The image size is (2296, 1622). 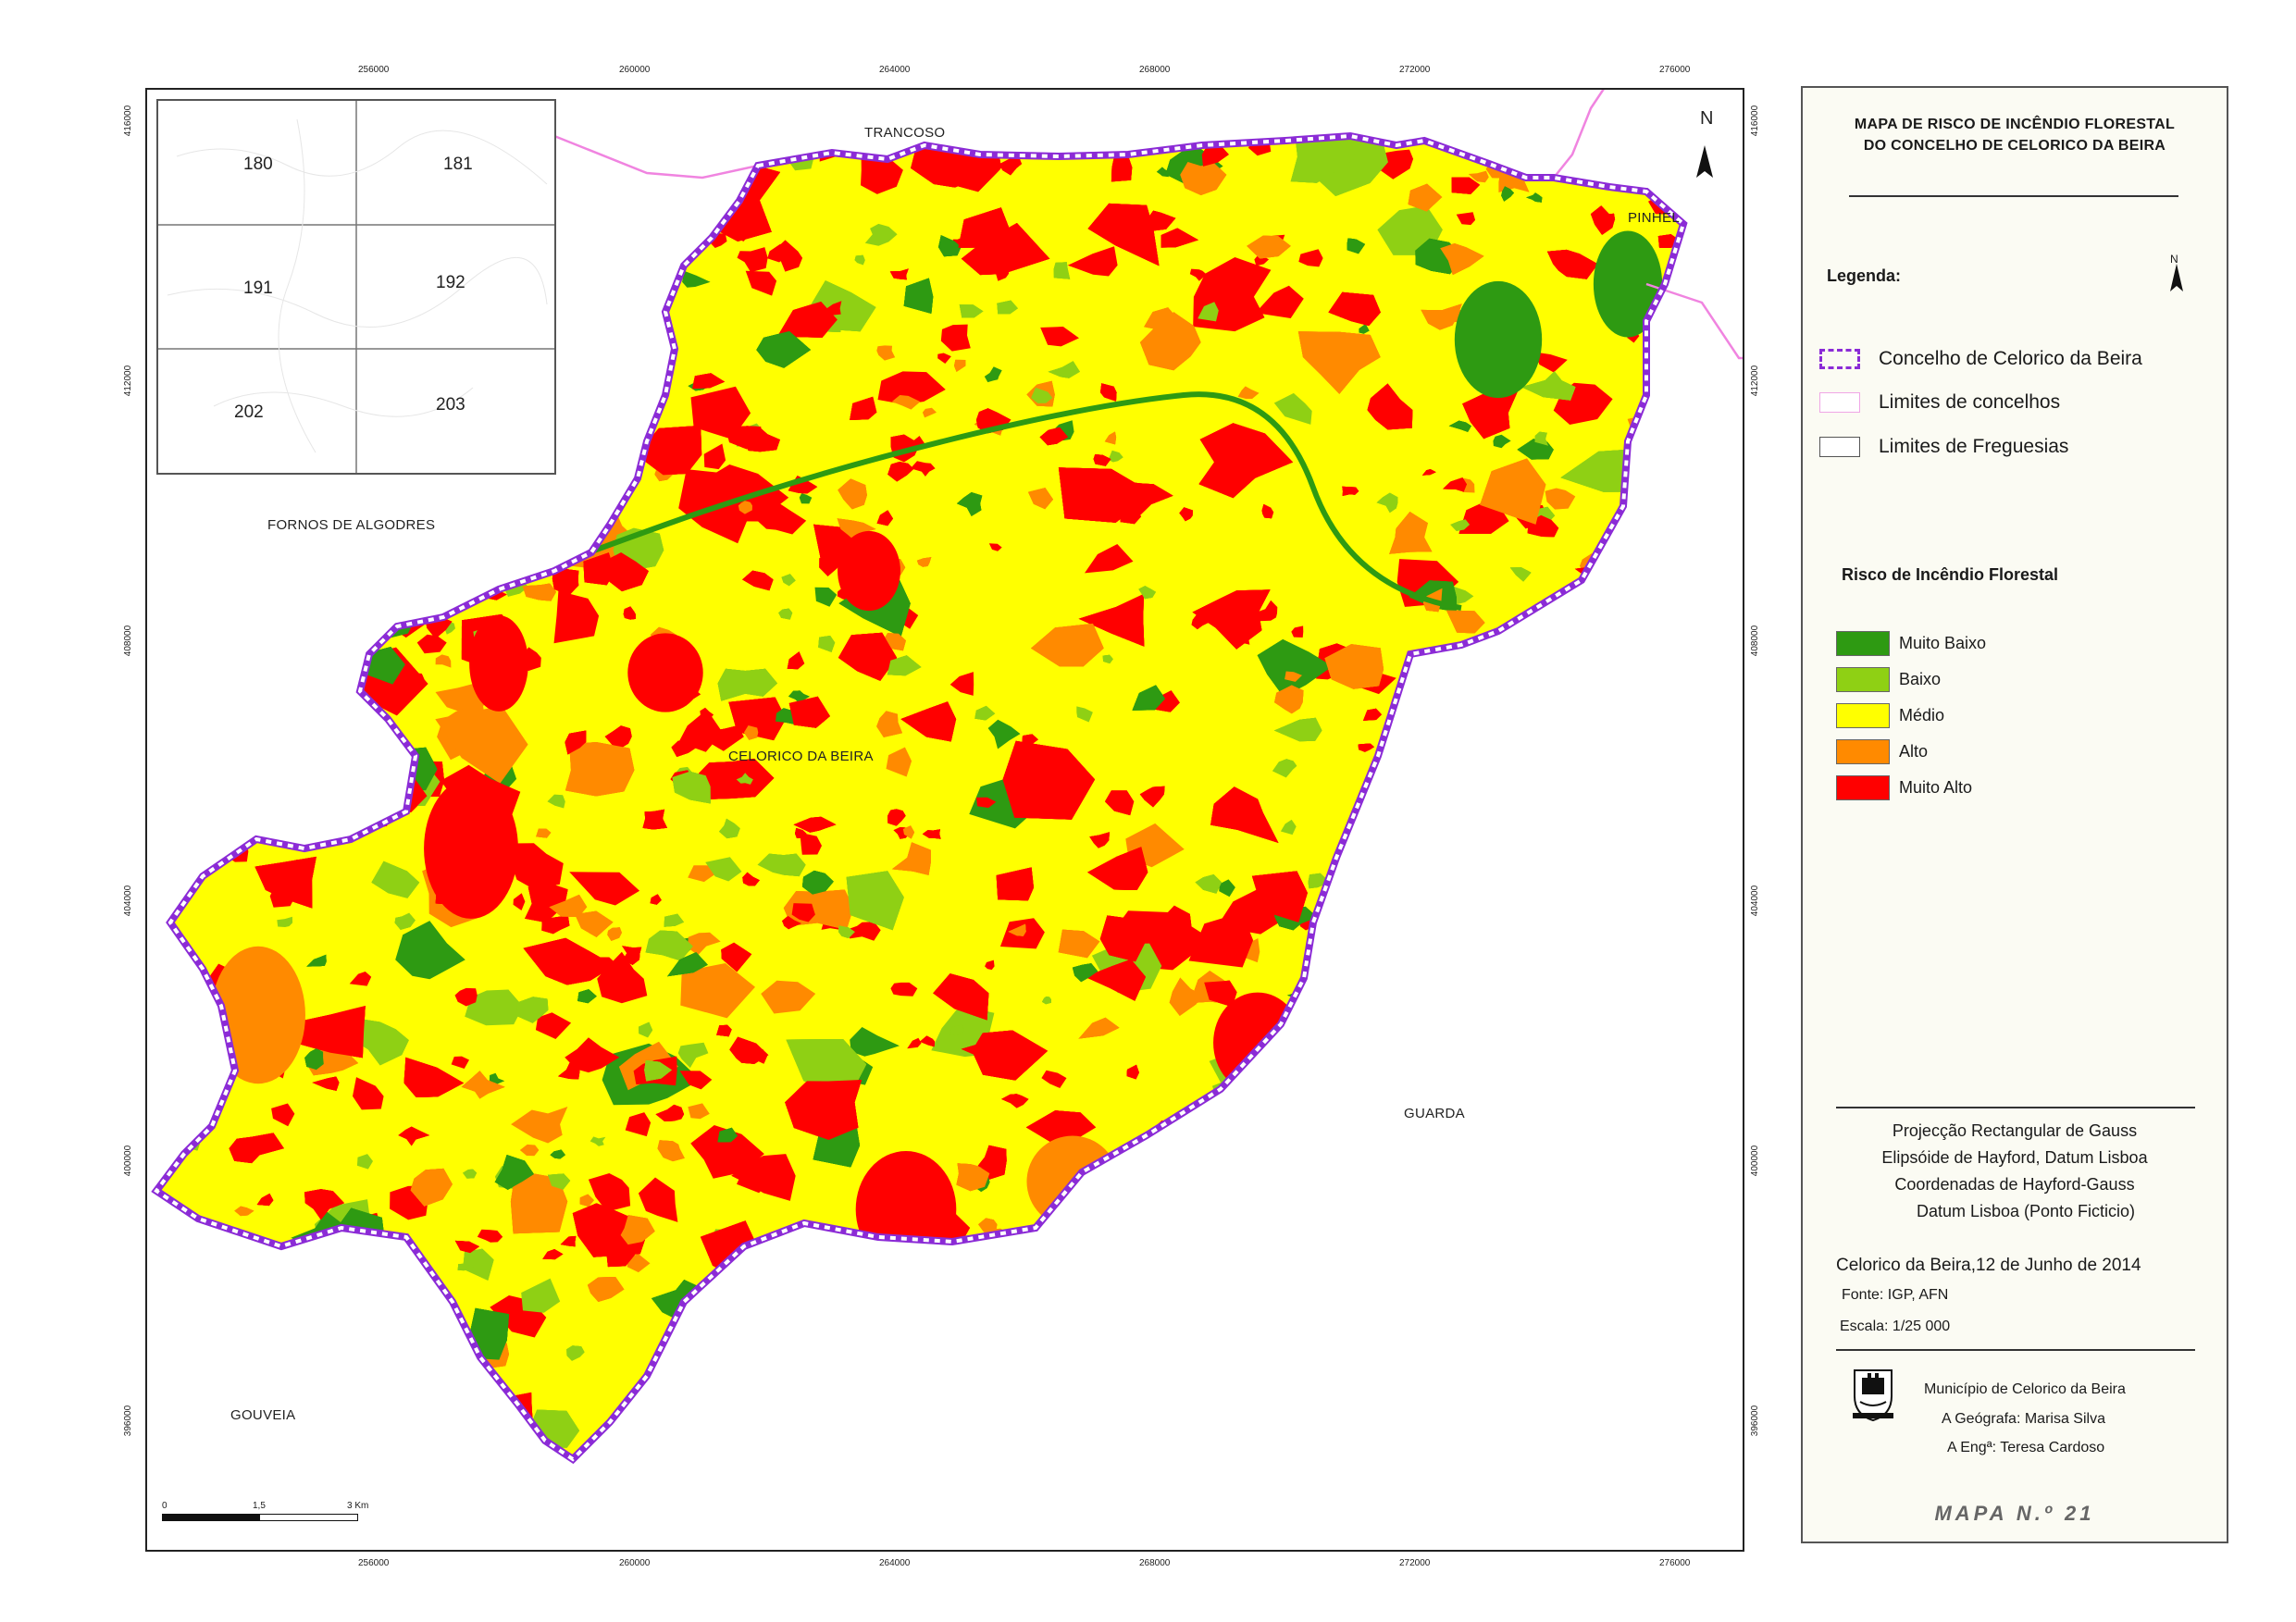 What do you see at coordinates (249, 412) in the screenshot?
I see `inset-cell-label: 202` at bounding box center [249, 412].